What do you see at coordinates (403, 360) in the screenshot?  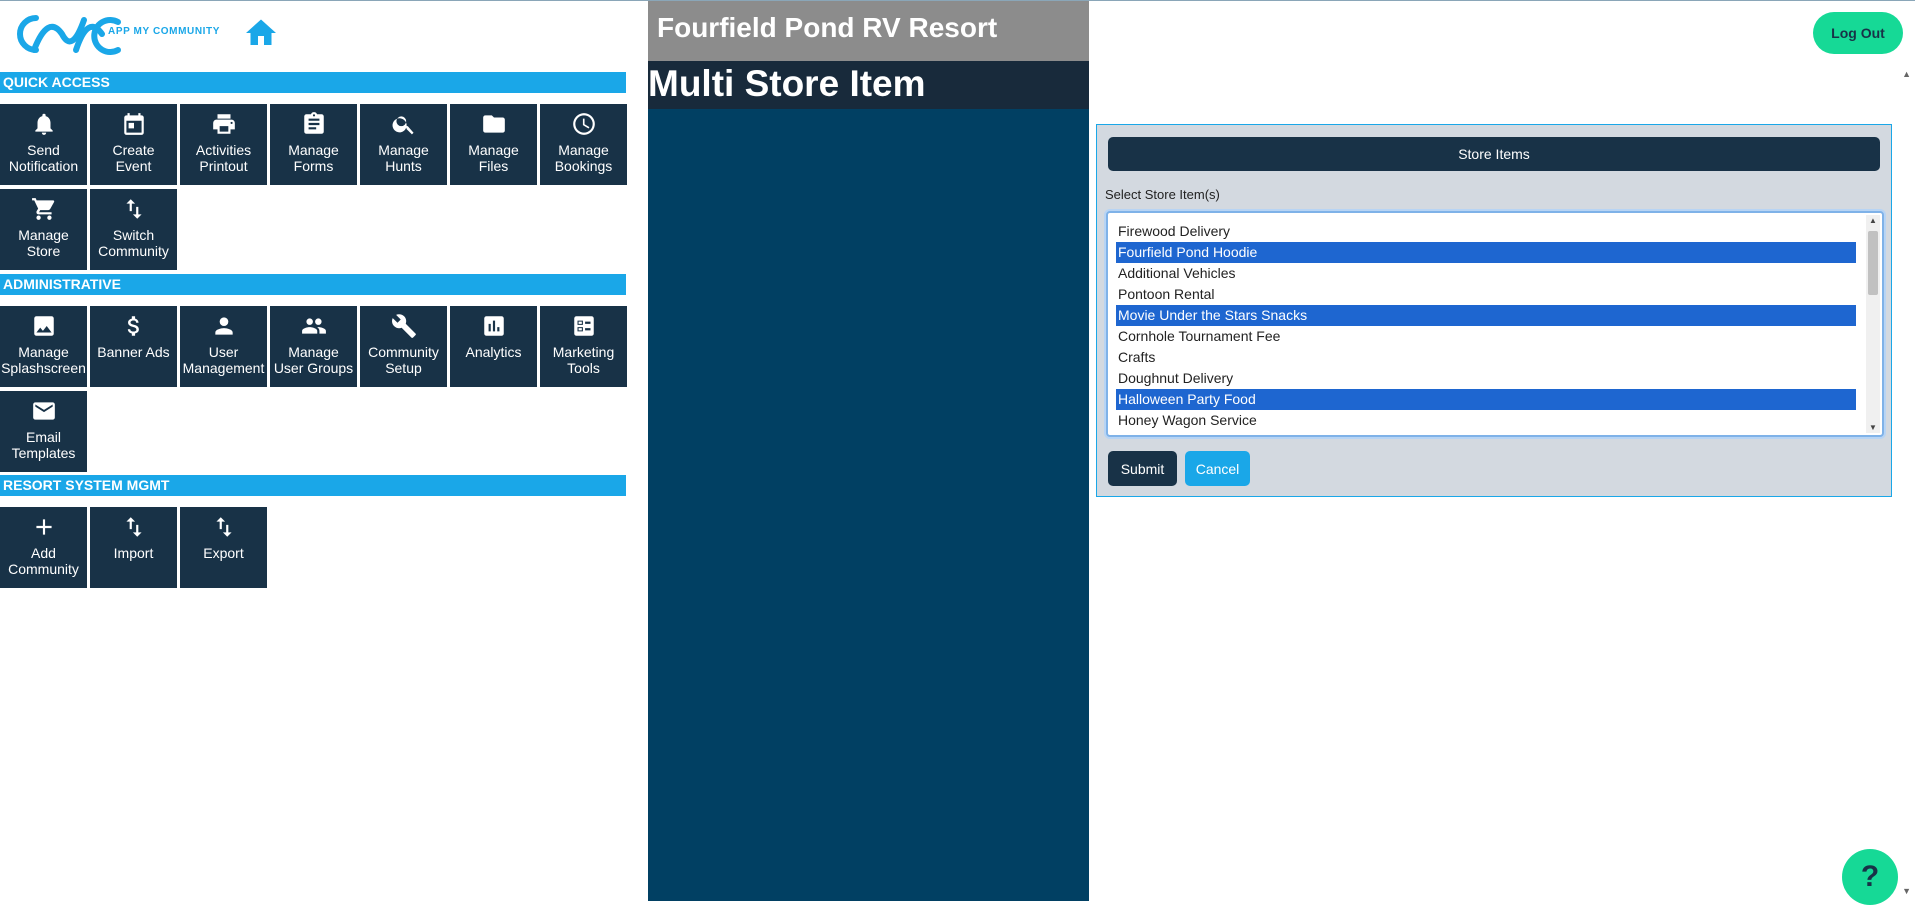 I see `tile-label: Community Setup` at bounding box center [403, 360].